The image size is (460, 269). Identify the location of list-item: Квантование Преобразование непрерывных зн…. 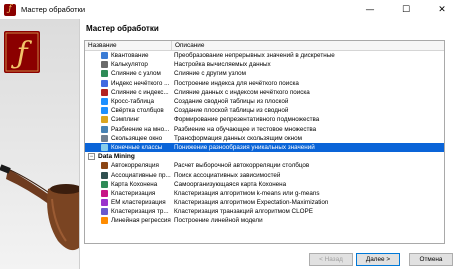
(264, 55).